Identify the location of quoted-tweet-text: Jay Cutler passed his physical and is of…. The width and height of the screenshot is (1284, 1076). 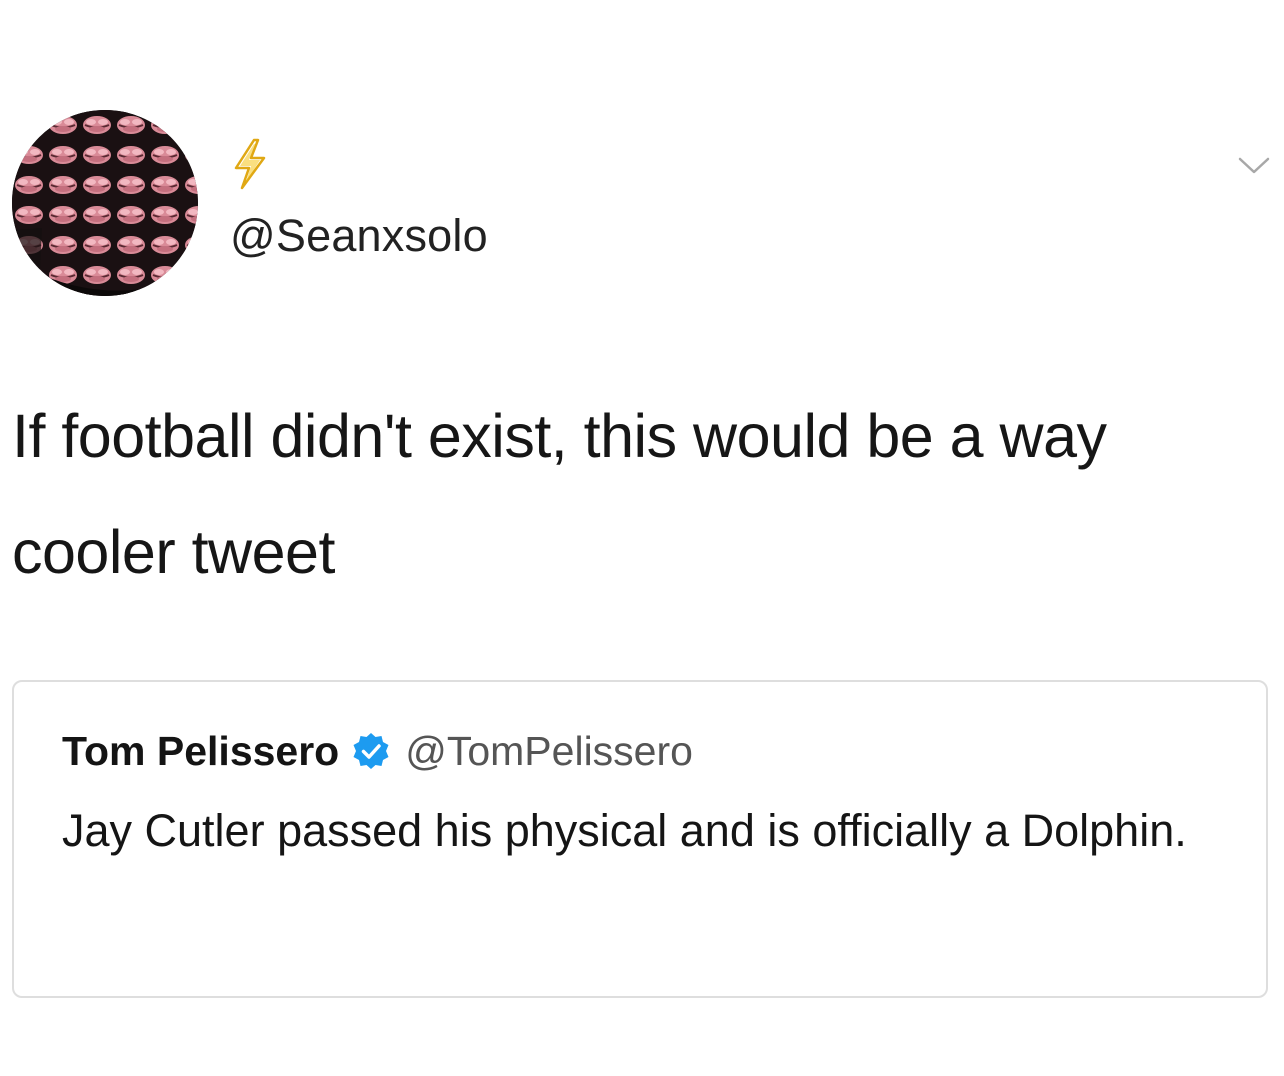
(624, 830).